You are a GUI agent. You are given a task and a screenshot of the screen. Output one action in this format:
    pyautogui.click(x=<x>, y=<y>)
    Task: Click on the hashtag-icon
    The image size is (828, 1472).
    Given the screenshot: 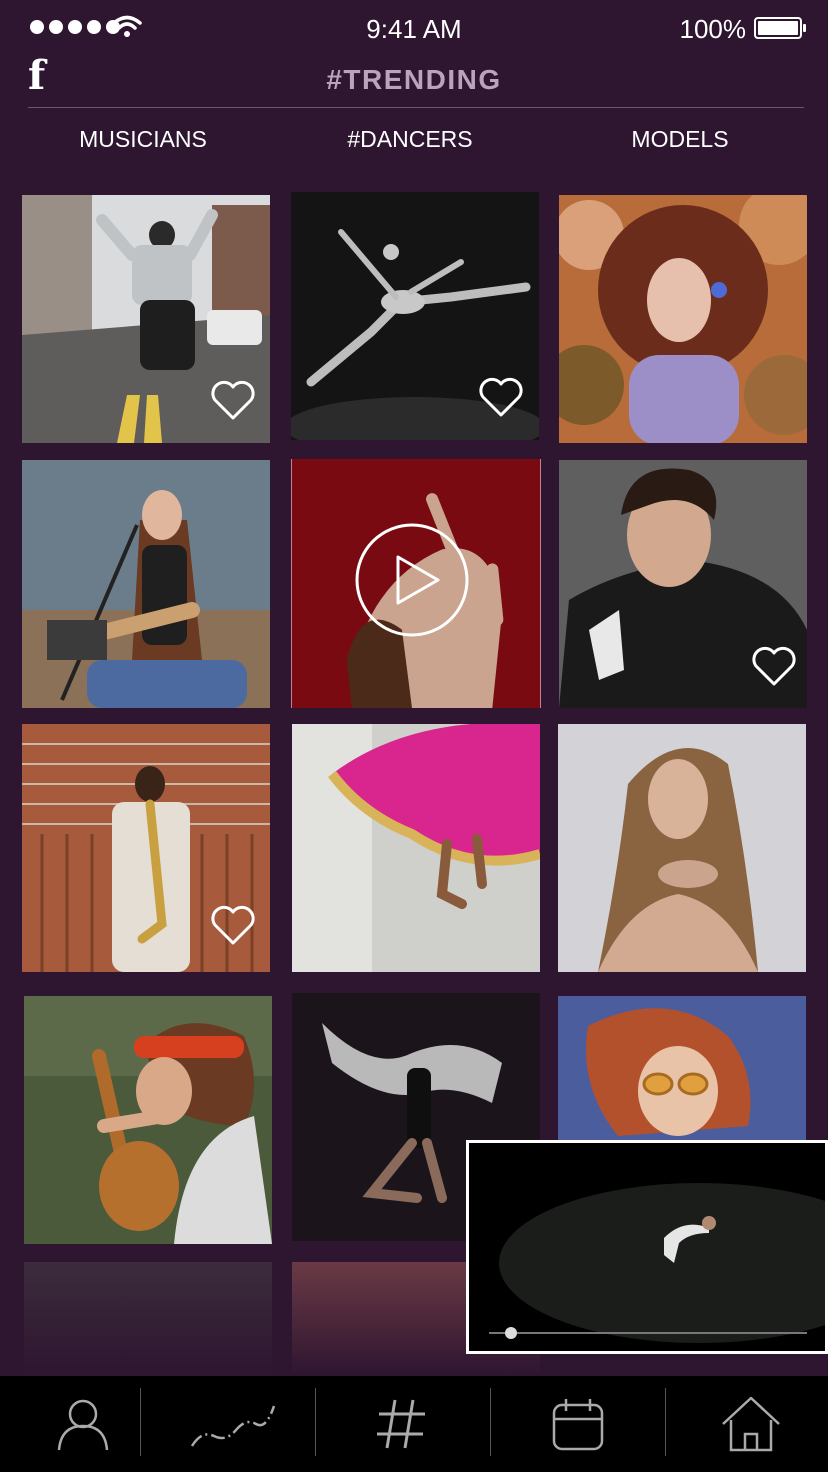 What is the action you would take?
    pyautogui.click(x=401, y=1424)
    